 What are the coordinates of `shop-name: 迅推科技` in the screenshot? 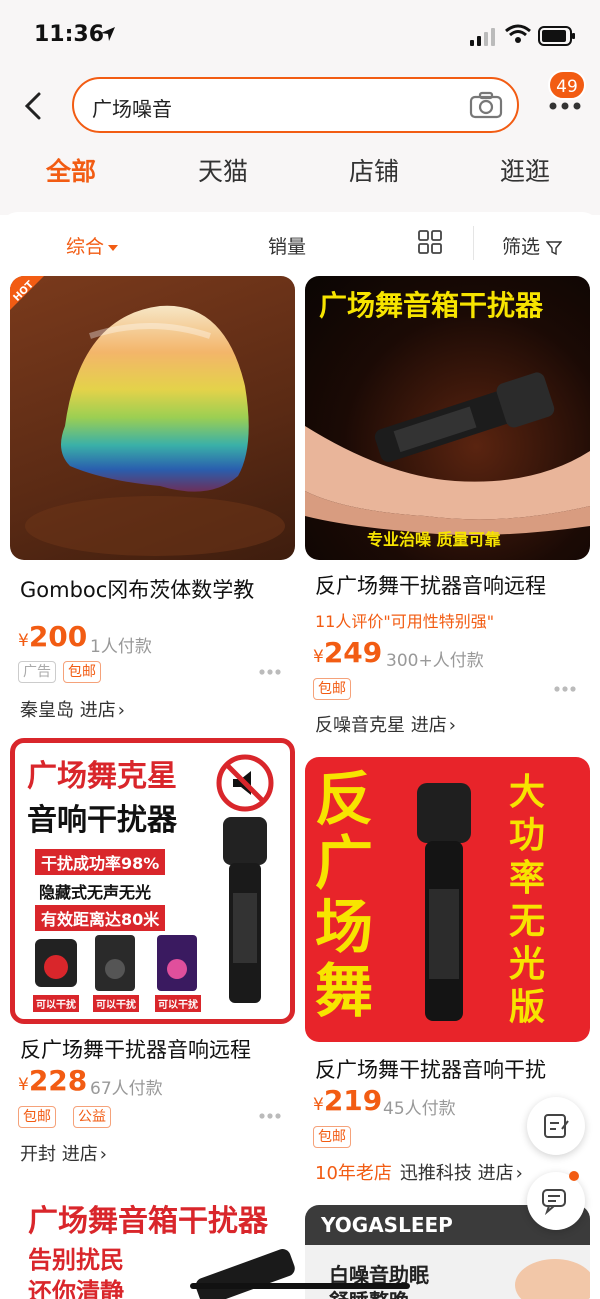 It's located at (435, 1173).